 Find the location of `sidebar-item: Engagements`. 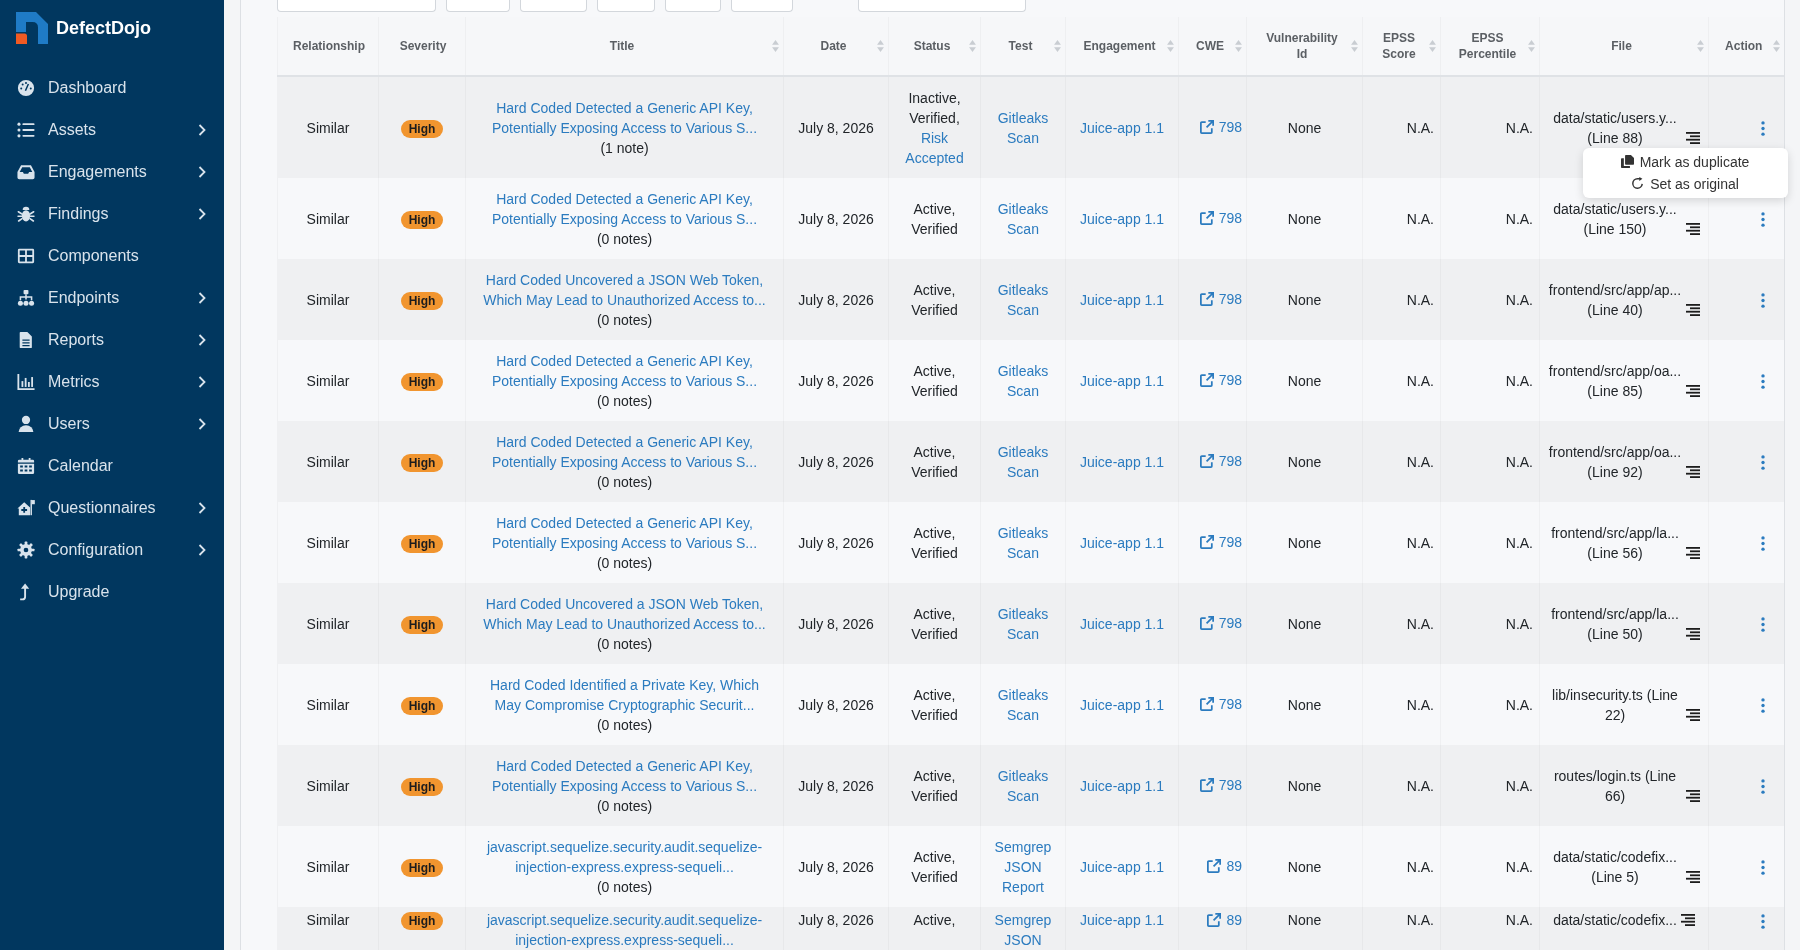

sidebar-item: Engagements is located at coordinates (112, 172).